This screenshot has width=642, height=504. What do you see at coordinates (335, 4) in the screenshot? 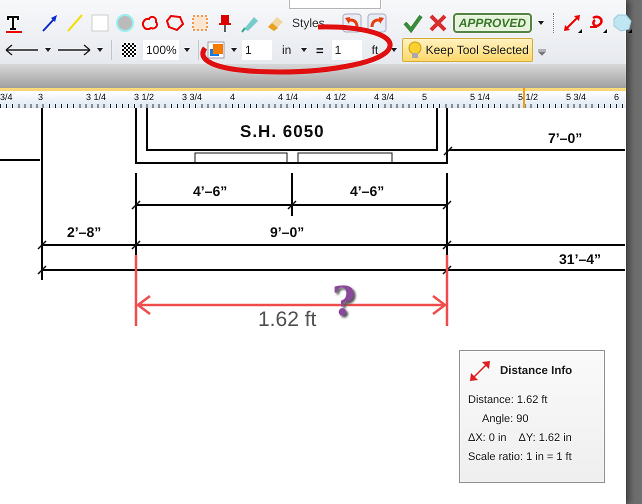
I see `zoom-field` at bounding box center [335, 4].